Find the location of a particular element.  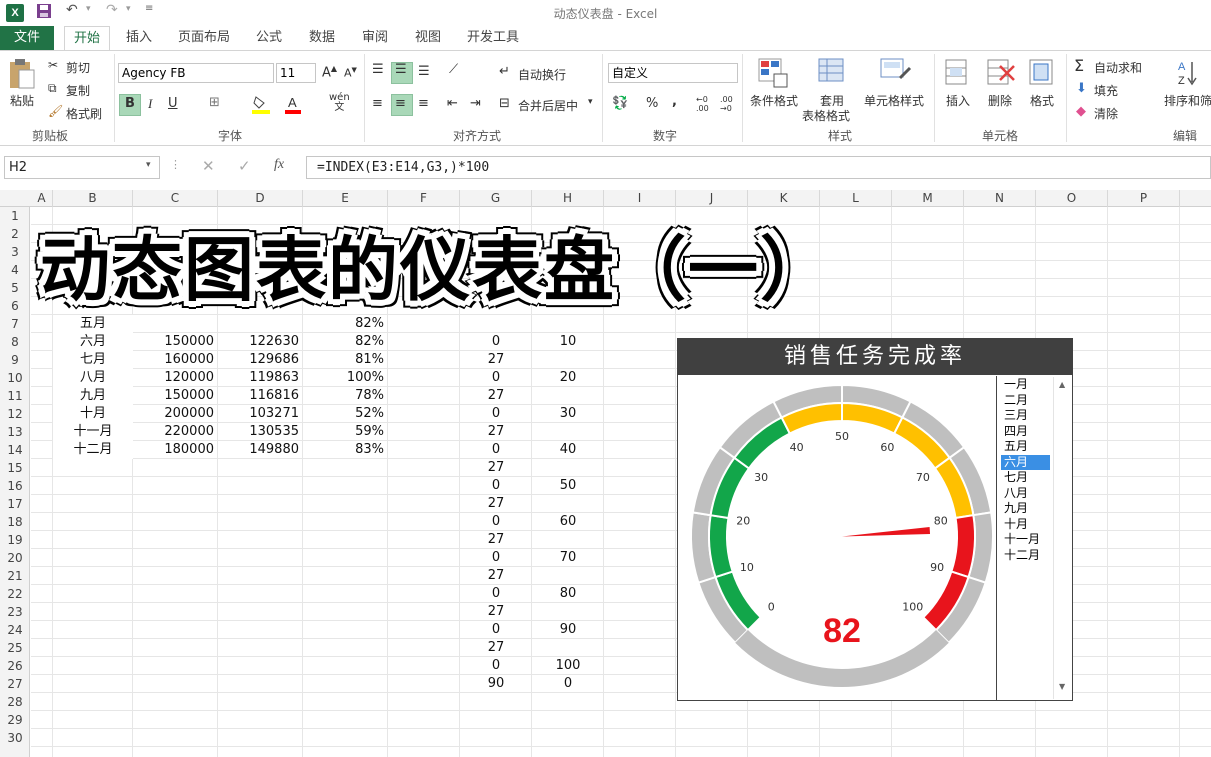

conditional-format-button: 条件格式 is located at coordinates (774, 100).